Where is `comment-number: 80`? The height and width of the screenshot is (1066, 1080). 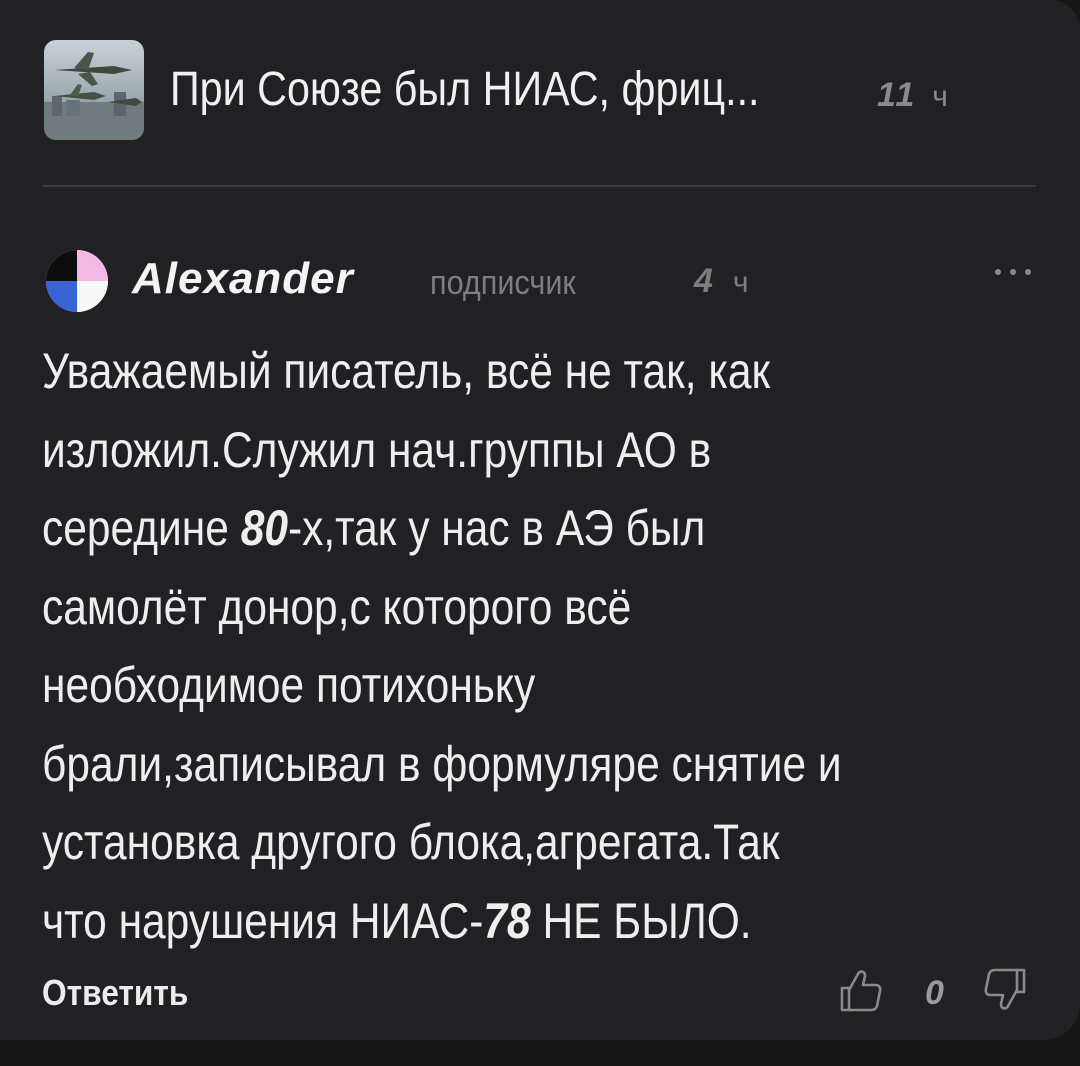 comment-number: 80 is located at coordinates (264, 528).